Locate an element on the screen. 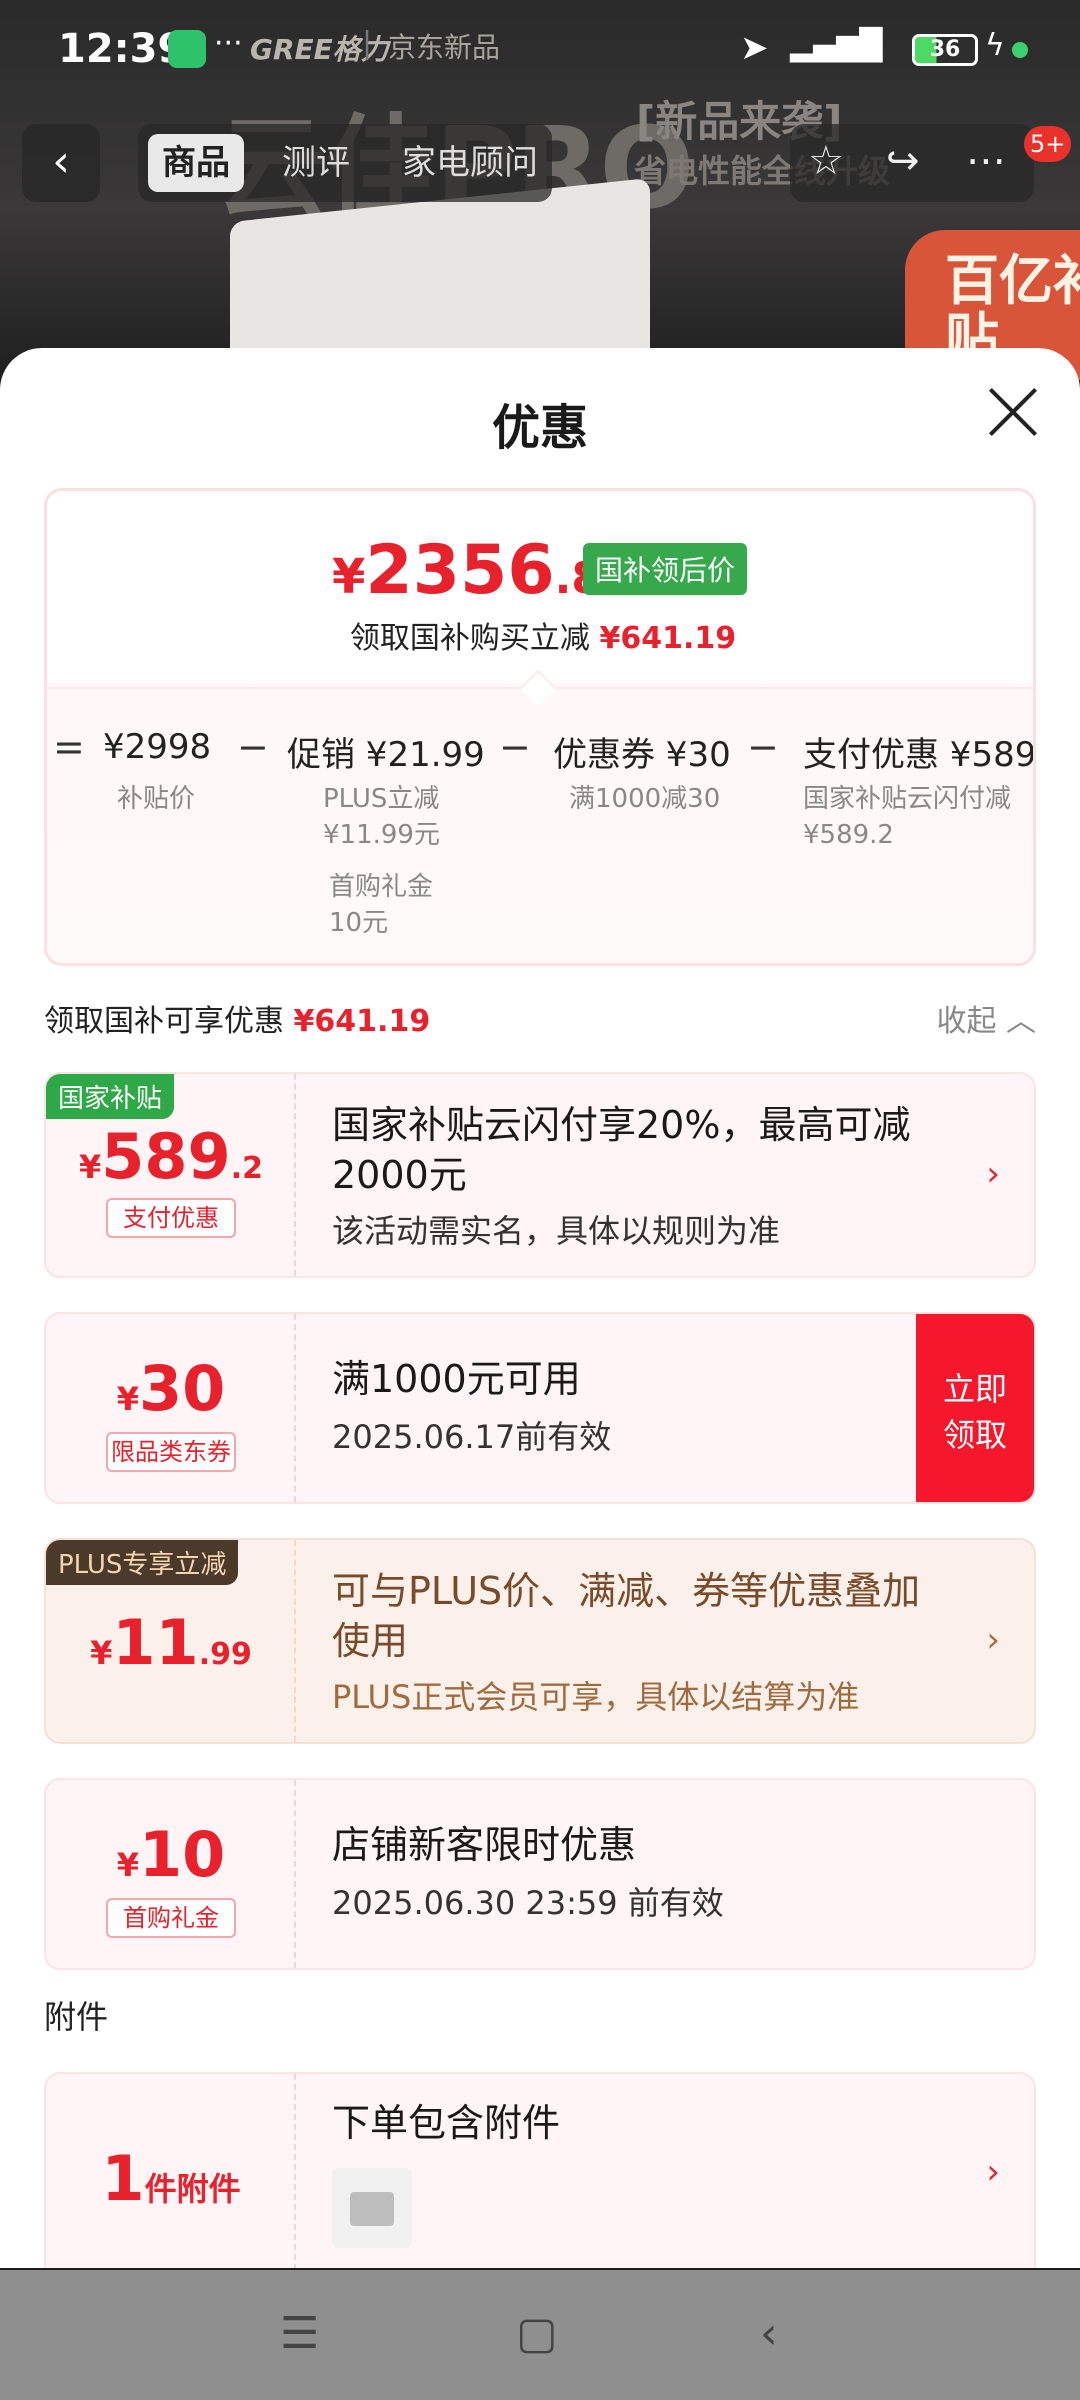  back-button: ‹ is located at coordinates (61, 163).